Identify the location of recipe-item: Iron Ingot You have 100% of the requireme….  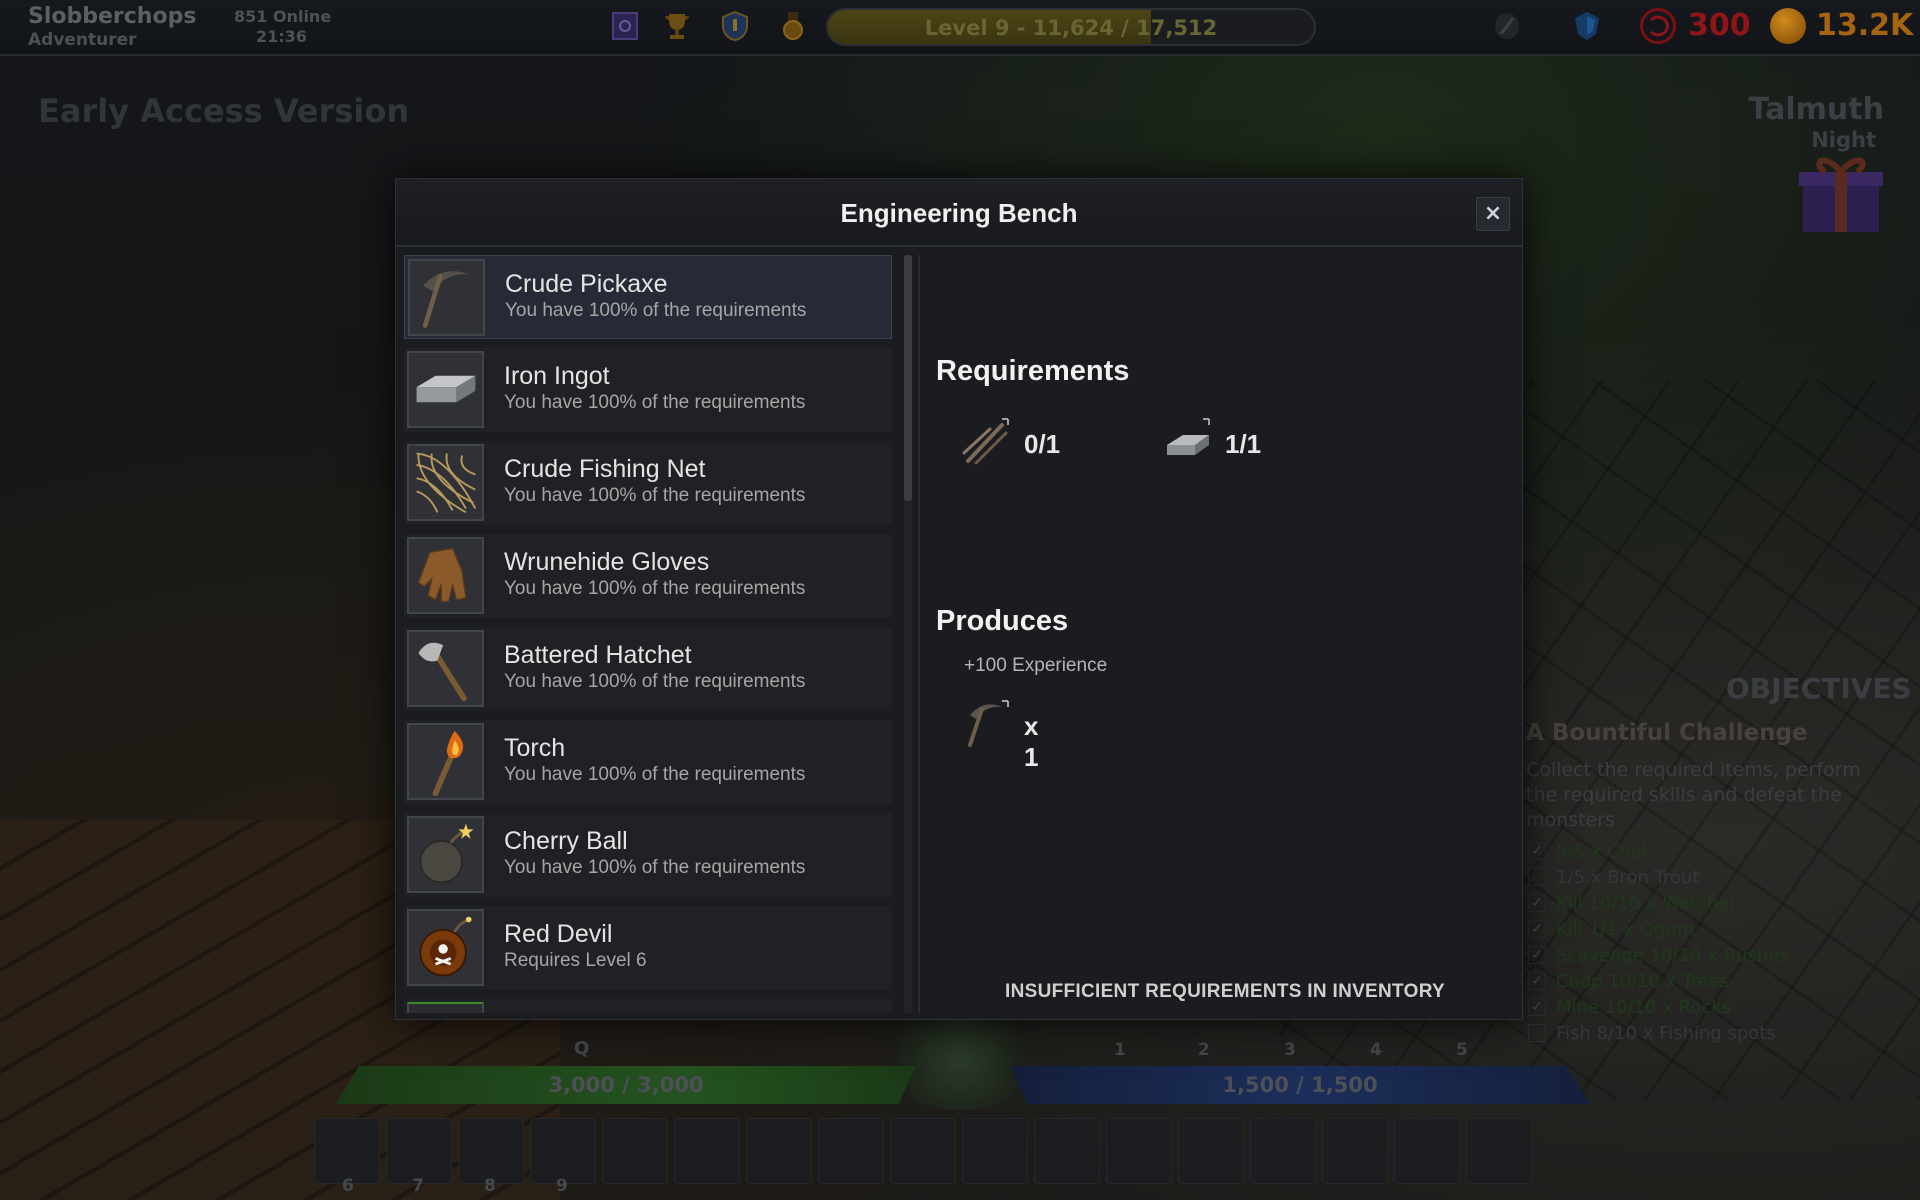
(648, 390).